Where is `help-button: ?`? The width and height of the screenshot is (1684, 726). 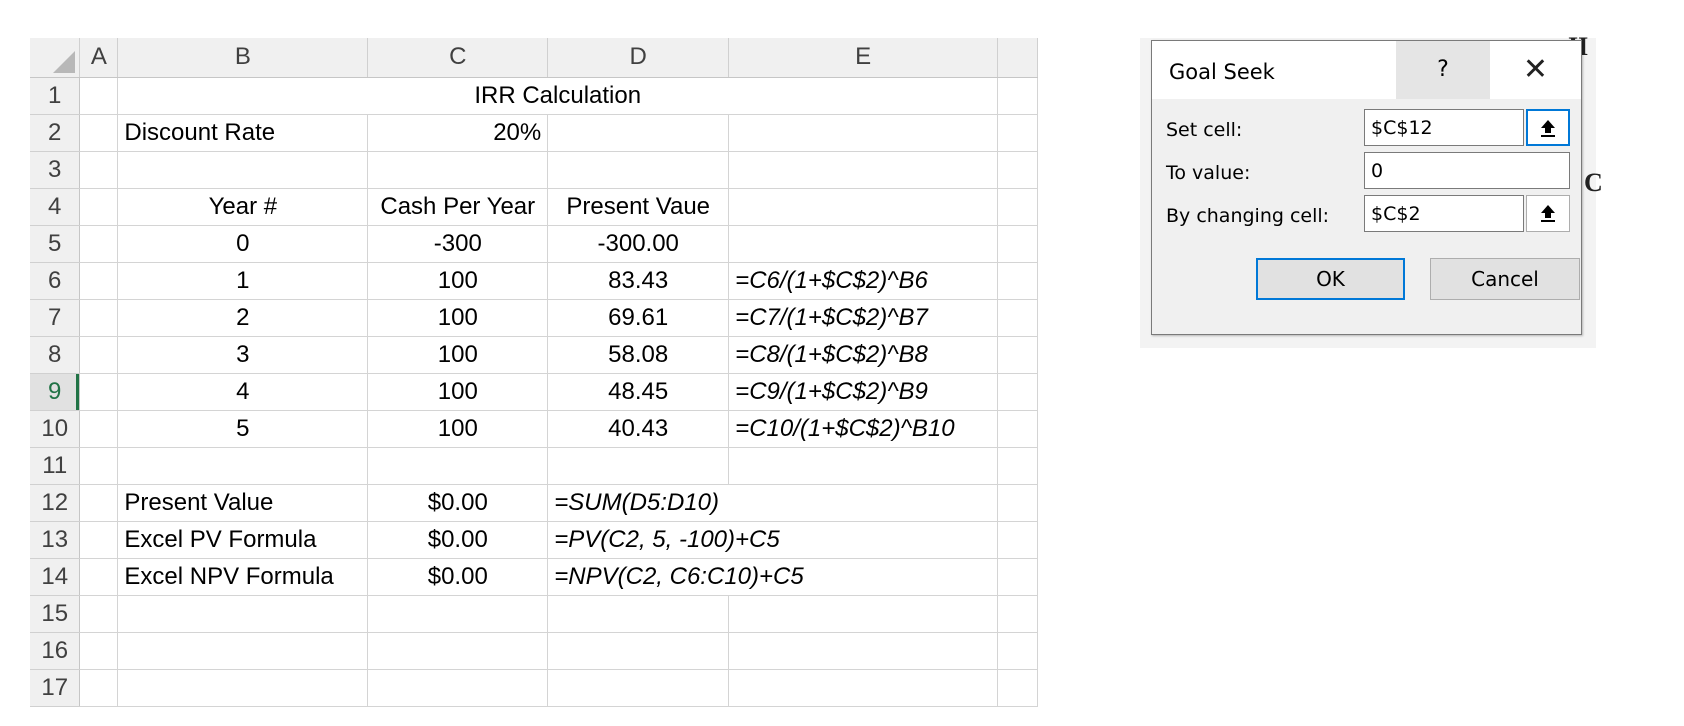 help-button: ? is located at coordinates (1443, 70).